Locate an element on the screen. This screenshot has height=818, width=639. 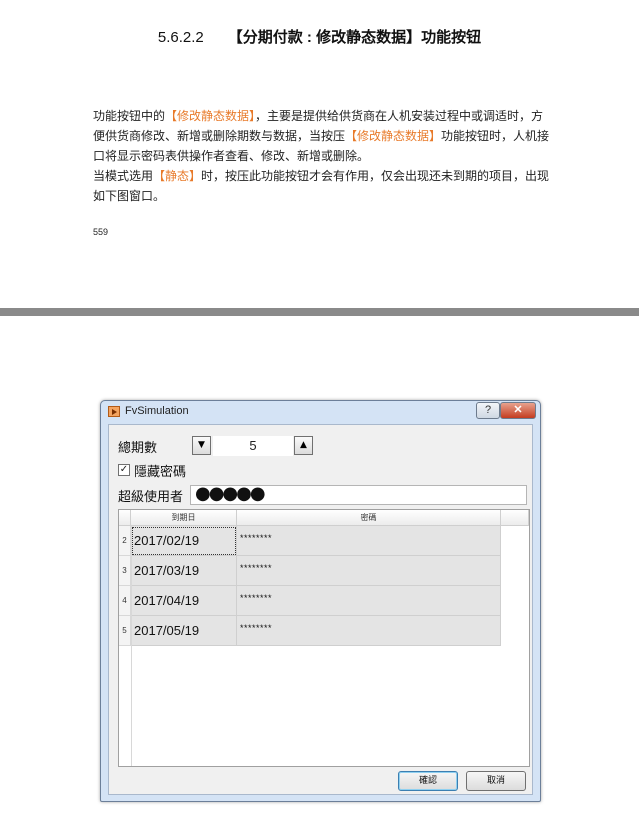
hide-password-label: 隱藏密碼 is located at coordinates (160, 470).